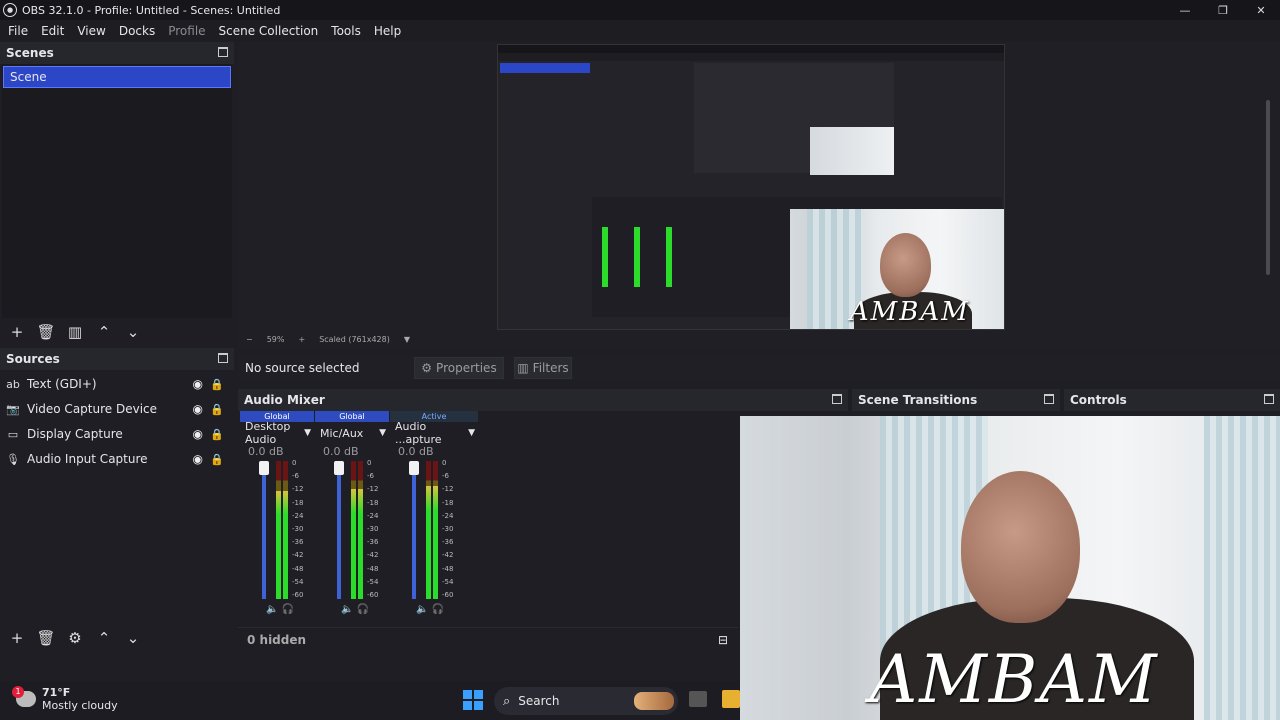 The image size is (1280, 720). Describe the element at coordinates (249, 339) in the screenshot. I see `zoom-out-button: −` at that location.